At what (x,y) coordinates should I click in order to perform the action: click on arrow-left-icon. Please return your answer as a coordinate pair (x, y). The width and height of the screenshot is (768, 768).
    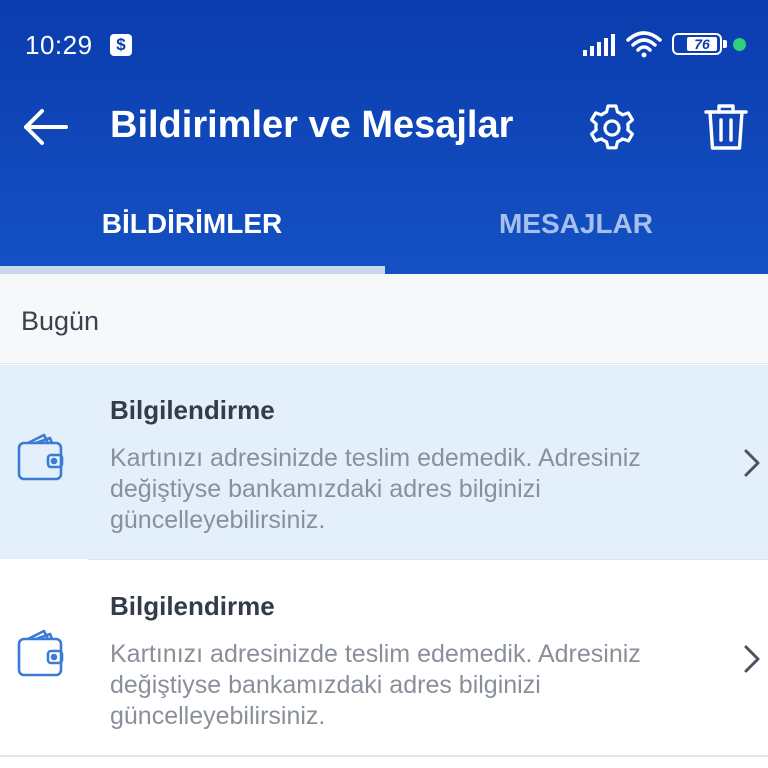
    Looking at the image, I should click on (45, 127).